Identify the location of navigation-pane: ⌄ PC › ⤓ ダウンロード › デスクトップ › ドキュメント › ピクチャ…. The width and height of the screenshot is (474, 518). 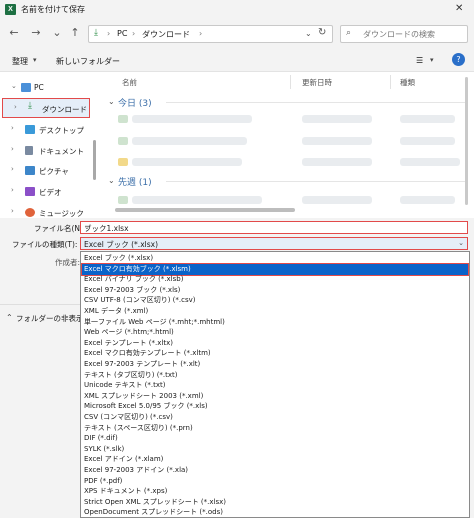
(52, 145).